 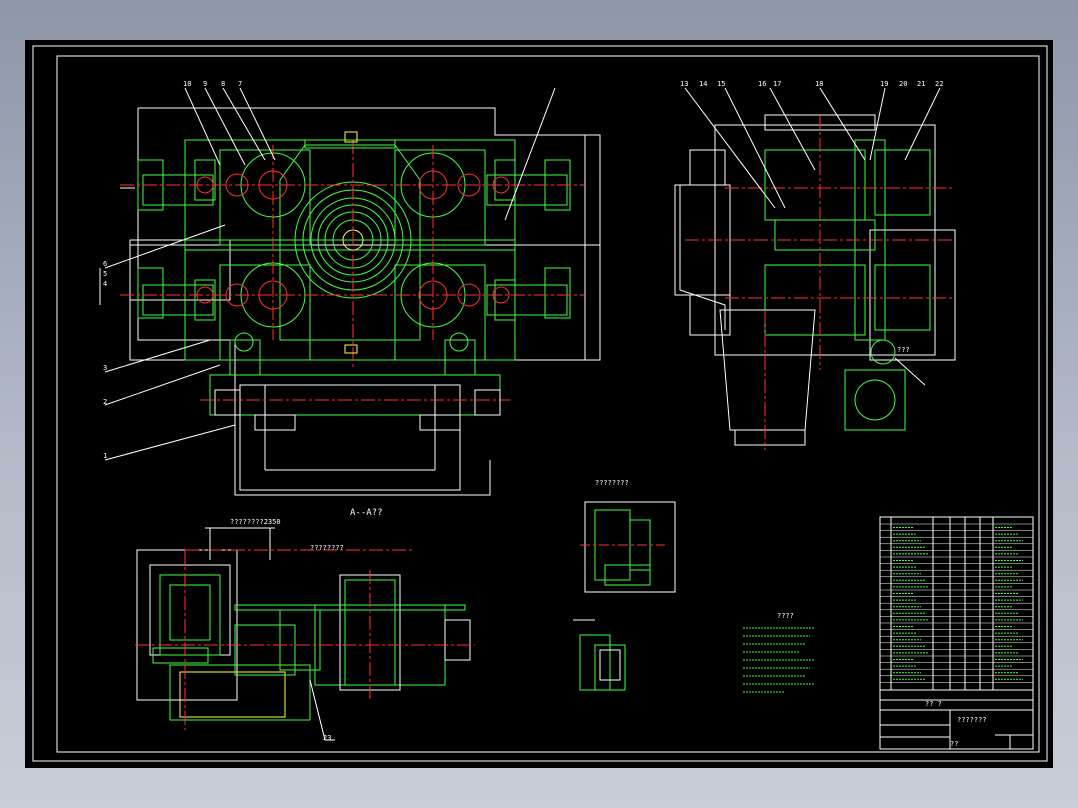 I want to click on left-callout-9: 2, so click(x=105, y=402).